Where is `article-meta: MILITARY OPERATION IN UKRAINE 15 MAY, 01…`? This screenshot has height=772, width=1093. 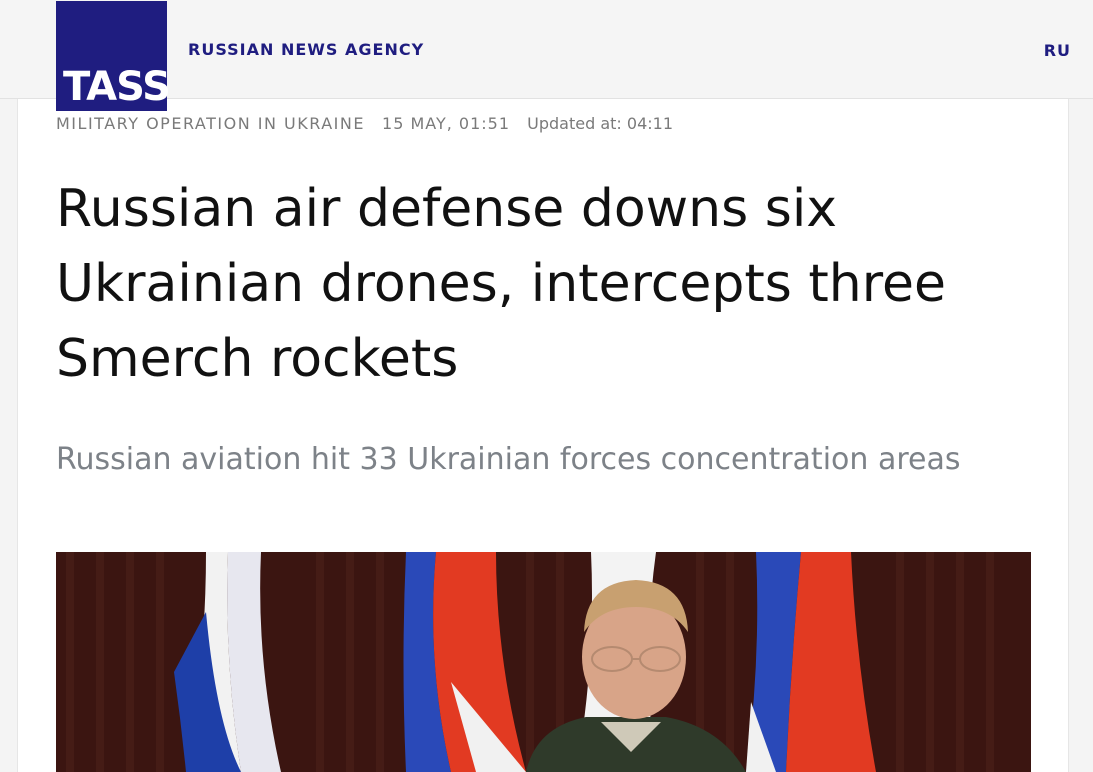 article-meta: MILITARY OPERATION IN UKRAINE 15 MAY, 01… is located at coordinates (364, 123).